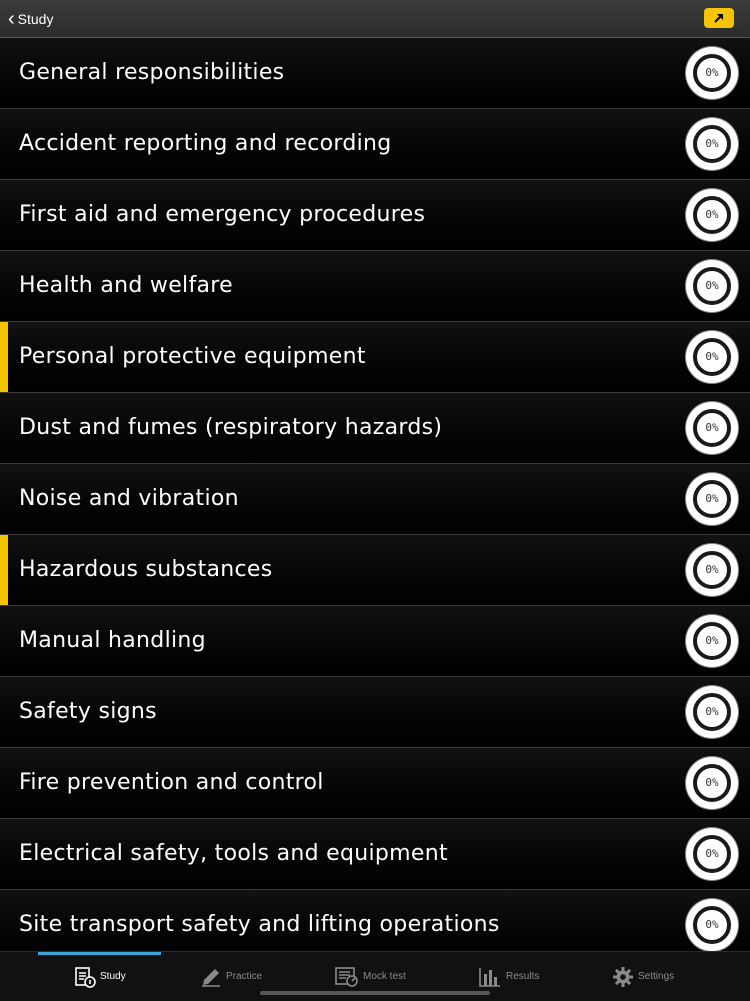 This screenshot has width=750, height=1001. Describe the element at coordinates (244, 976) in the screenshot. I see `tab-label: Practice` at that location.